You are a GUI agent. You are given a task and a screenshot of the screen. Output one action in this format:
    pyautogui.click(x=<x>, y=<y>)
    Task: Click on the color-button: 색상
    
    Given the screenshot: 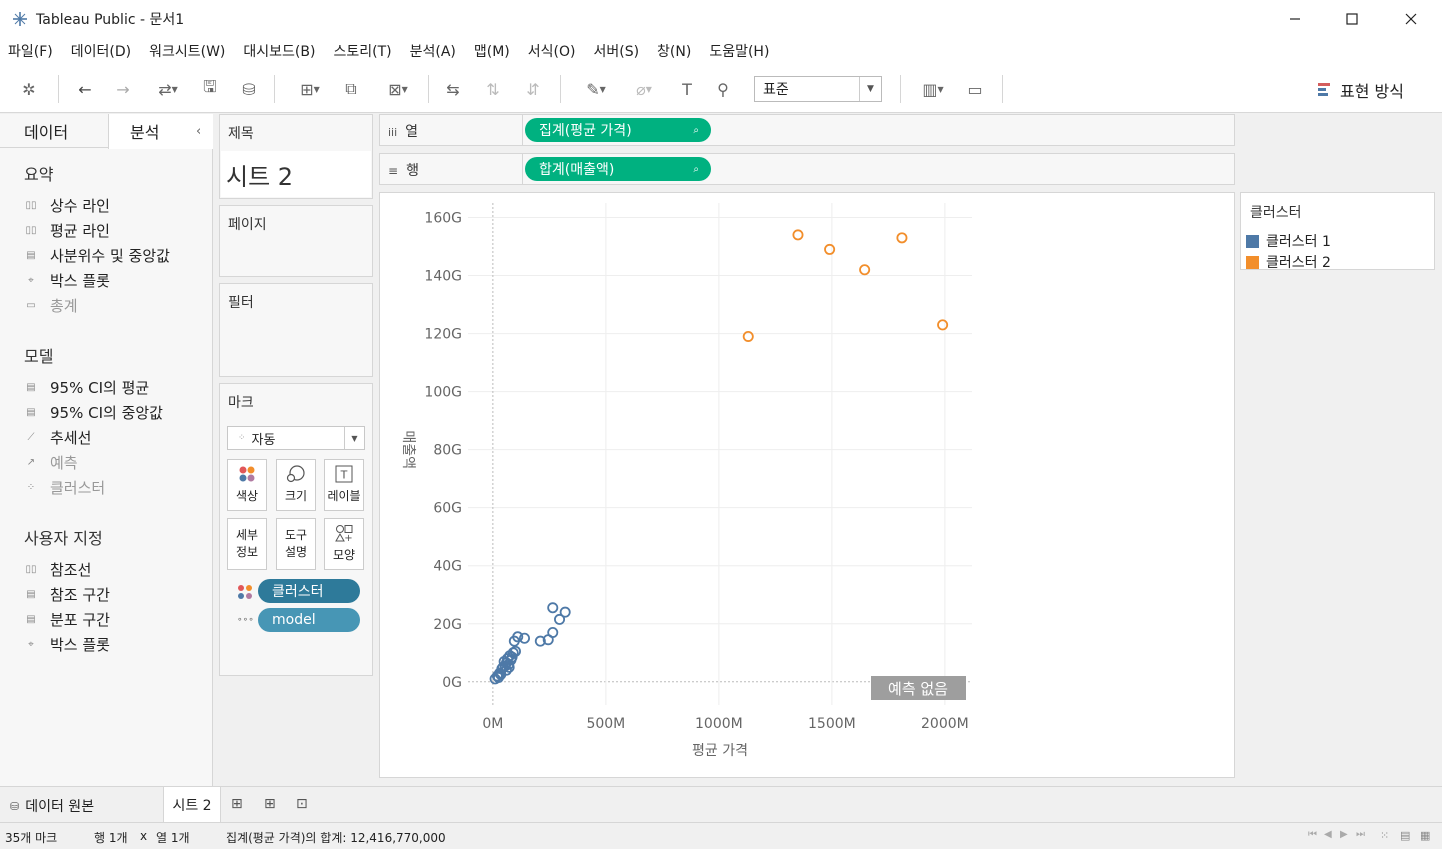 What is the action you would take?
    pyautogui.click(x=247, y=485)
    